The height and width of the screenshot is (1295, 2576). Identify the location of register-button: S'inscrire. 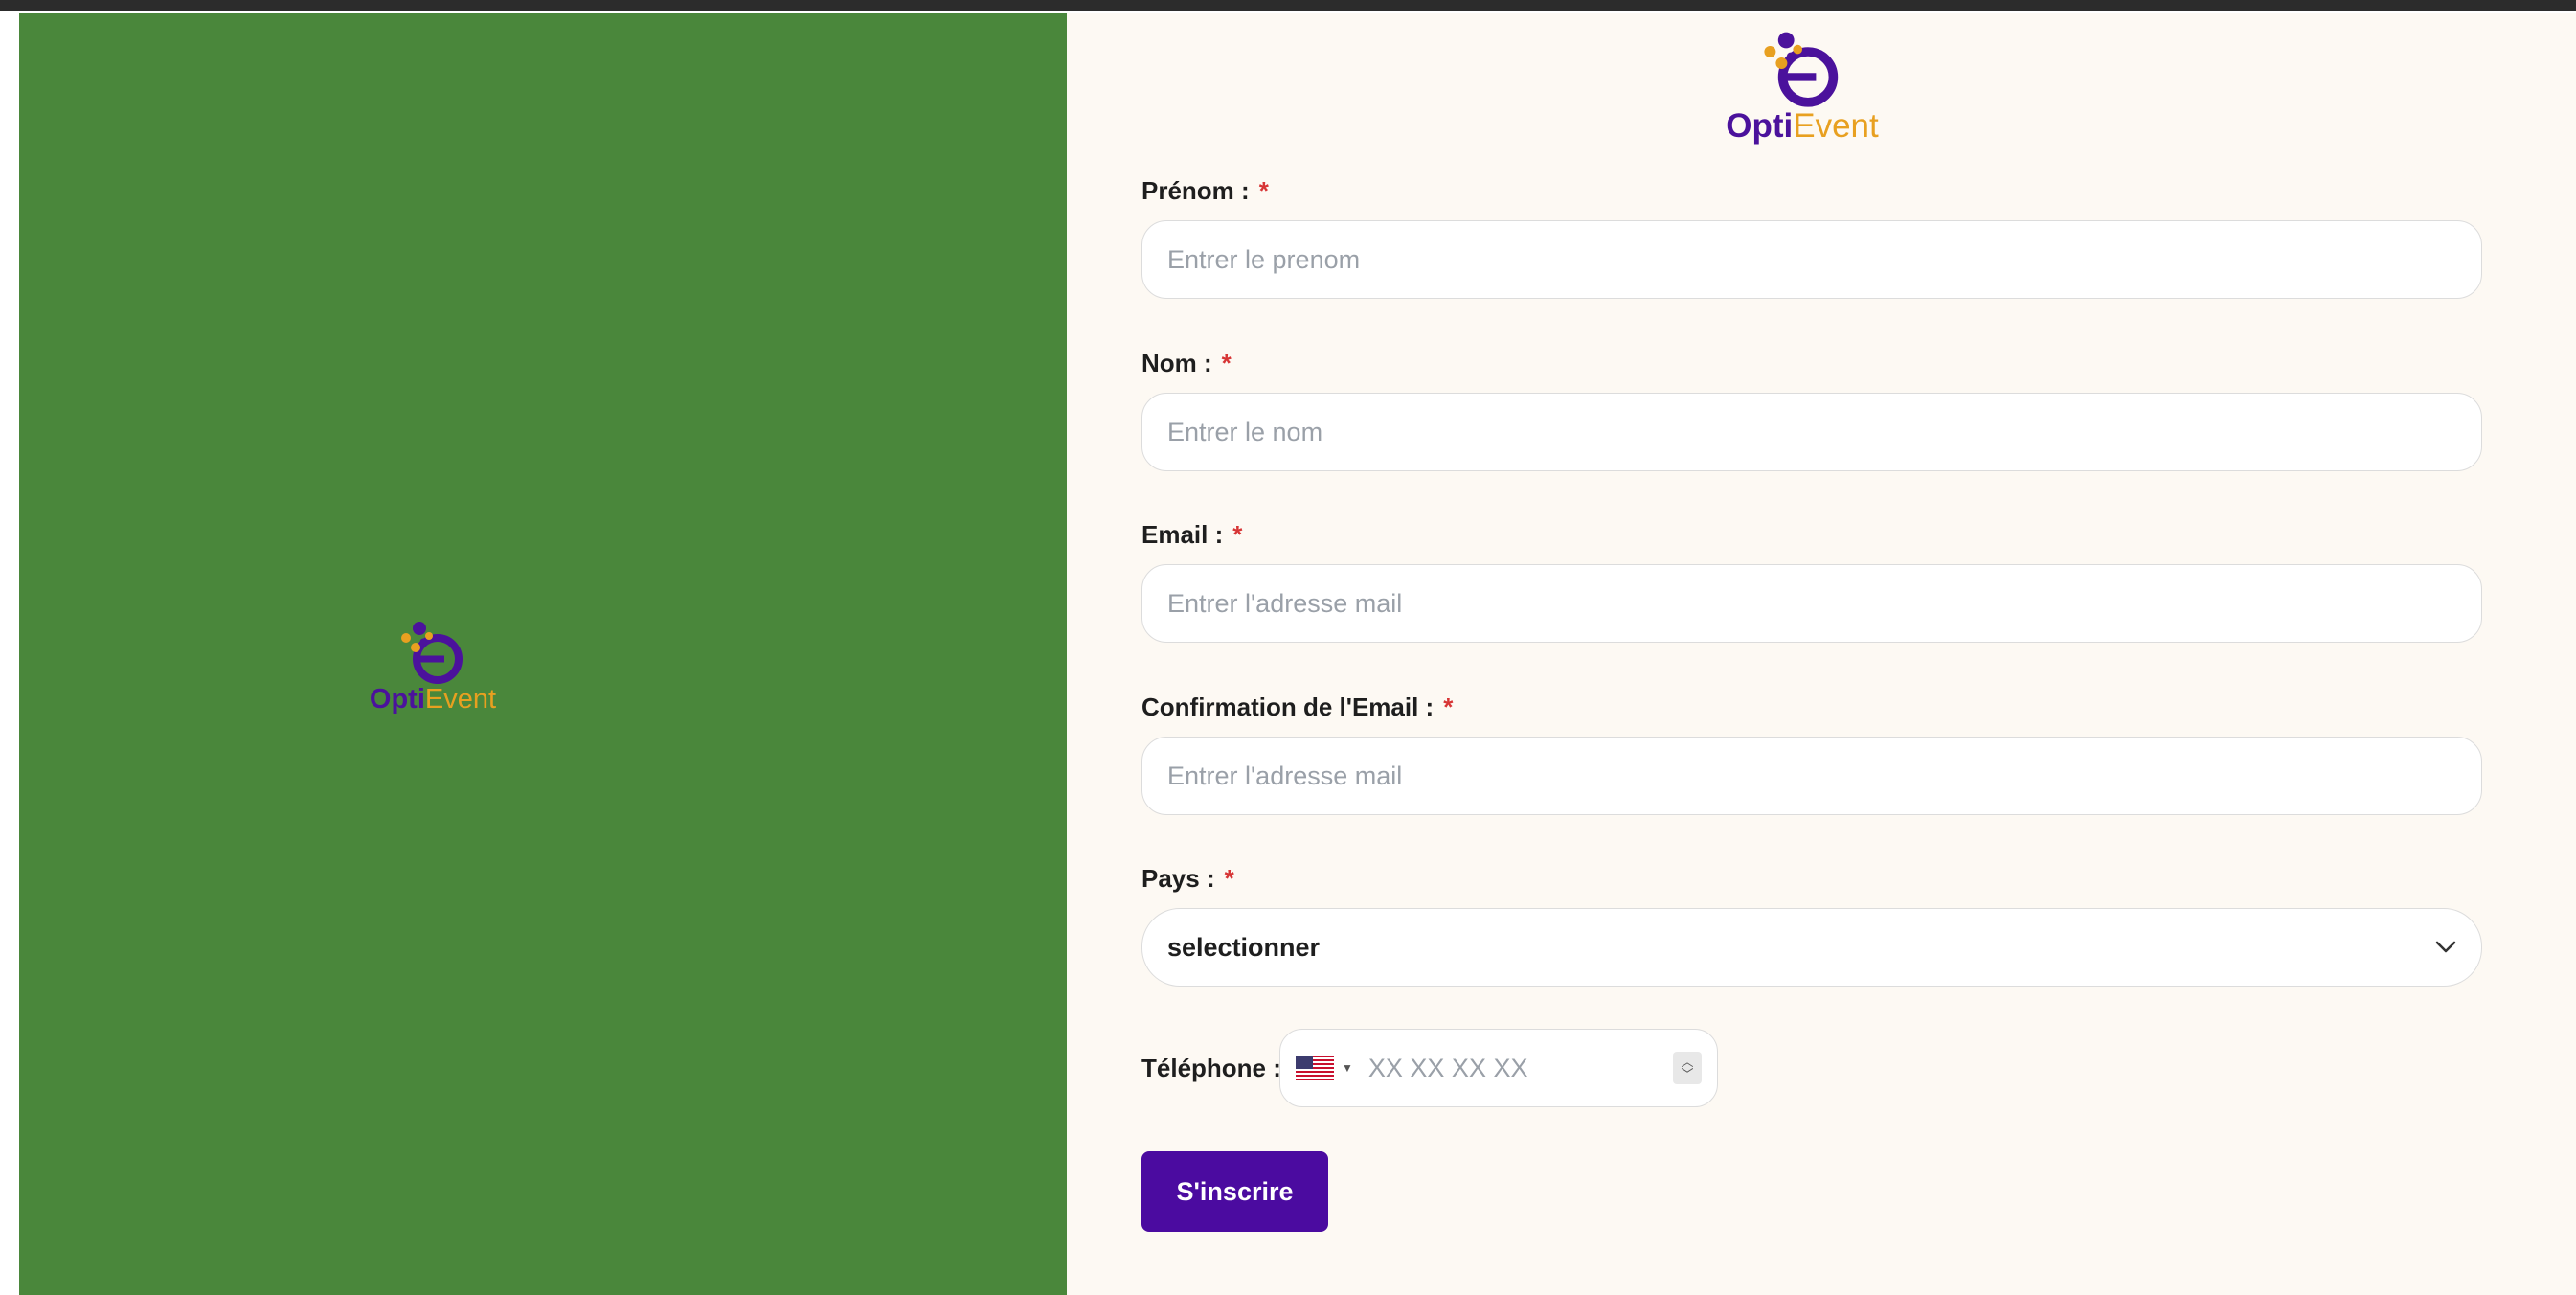
(1234, 1191).